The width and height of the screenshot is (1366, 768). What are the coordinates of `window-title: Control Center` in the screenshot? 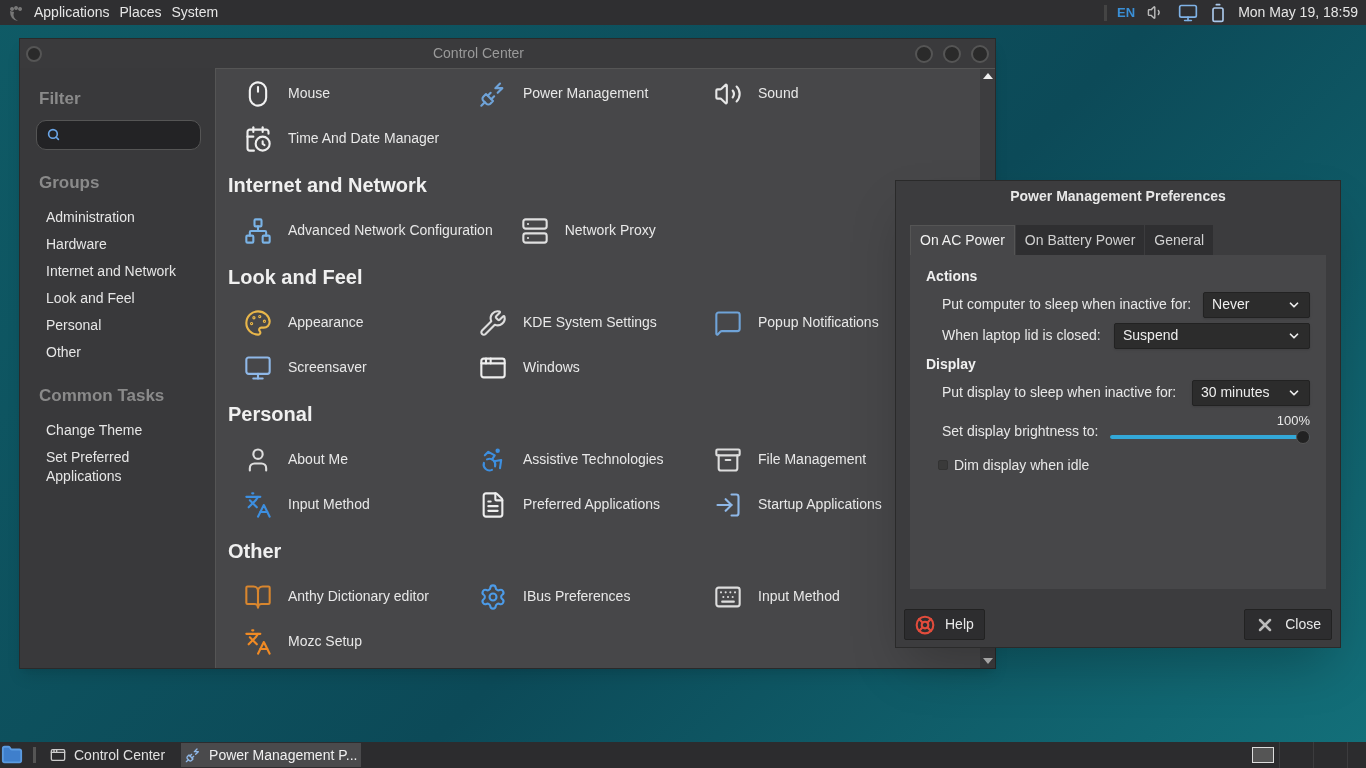 It's located at (478, 53).